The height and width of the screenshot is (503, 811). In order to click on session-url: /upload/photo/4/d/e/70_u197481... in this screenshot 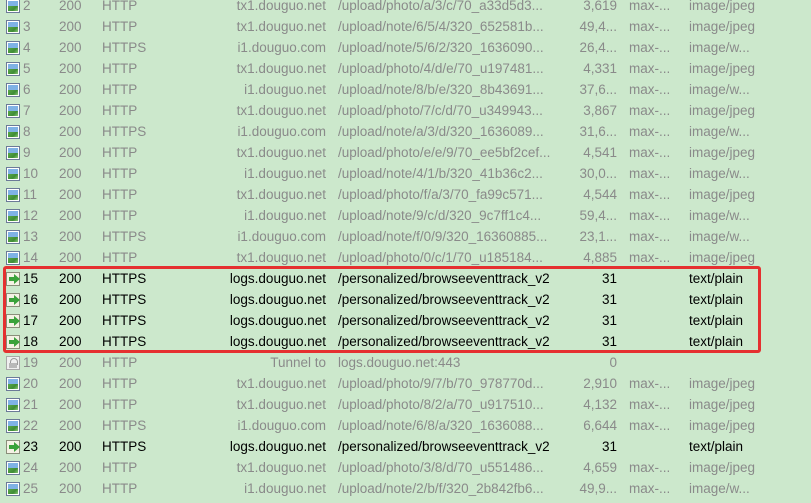, I will do `click(441, 68)`.